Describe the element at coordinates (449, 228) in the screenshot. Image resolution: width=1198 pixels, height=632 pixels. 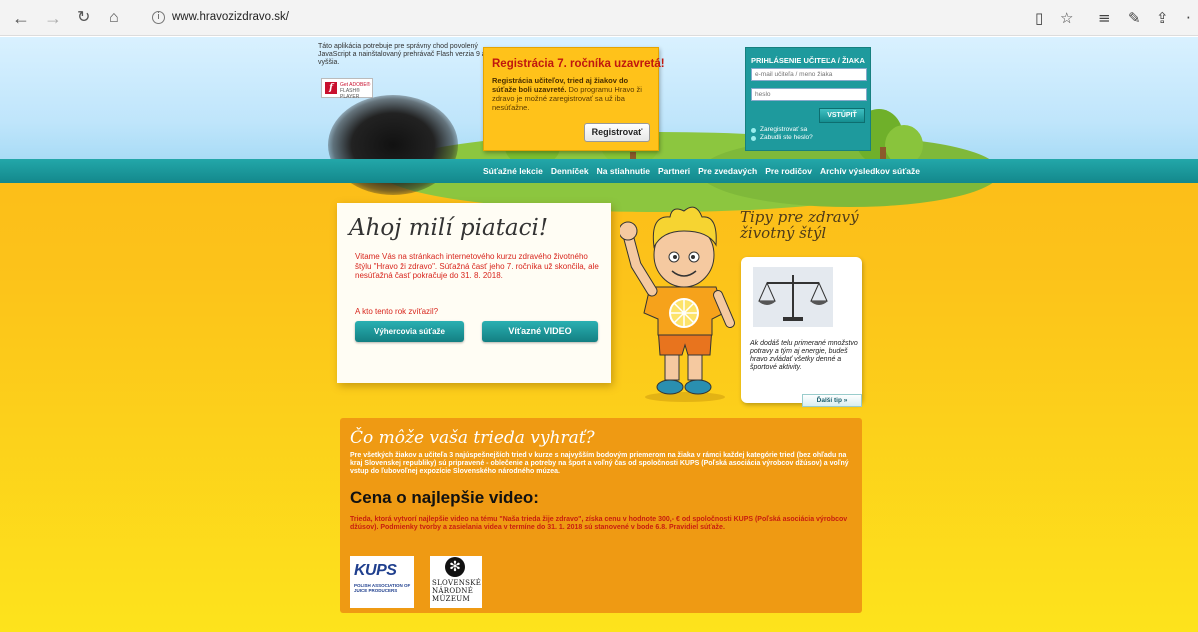
I see `welcome-title: Ahoj milí piataci!` at that location.